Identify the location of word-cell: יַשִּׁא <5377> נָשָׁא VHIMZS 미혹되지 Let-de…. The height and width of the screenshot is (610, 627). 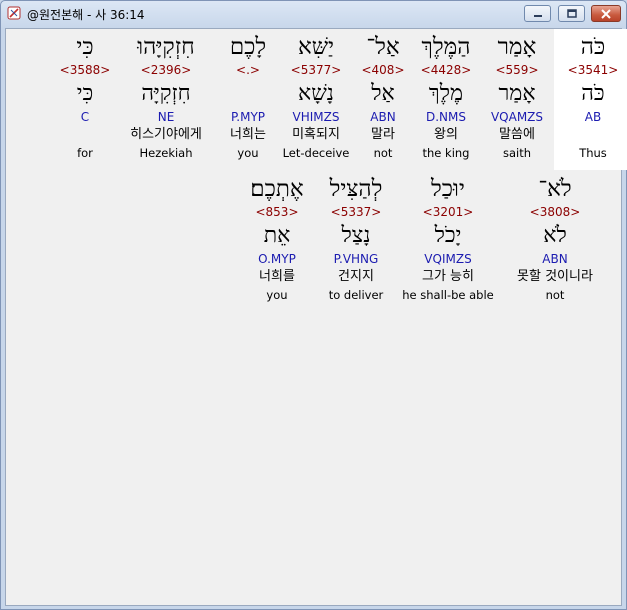
(316, 99).